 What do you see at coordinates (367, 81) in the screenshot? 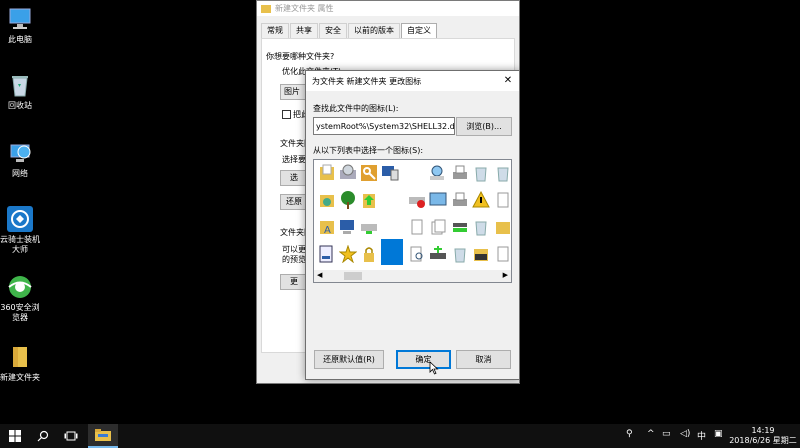
I see `dialog-title: 为文件夹 新建文件夹 更改图标` at bounding box center [367, 81].